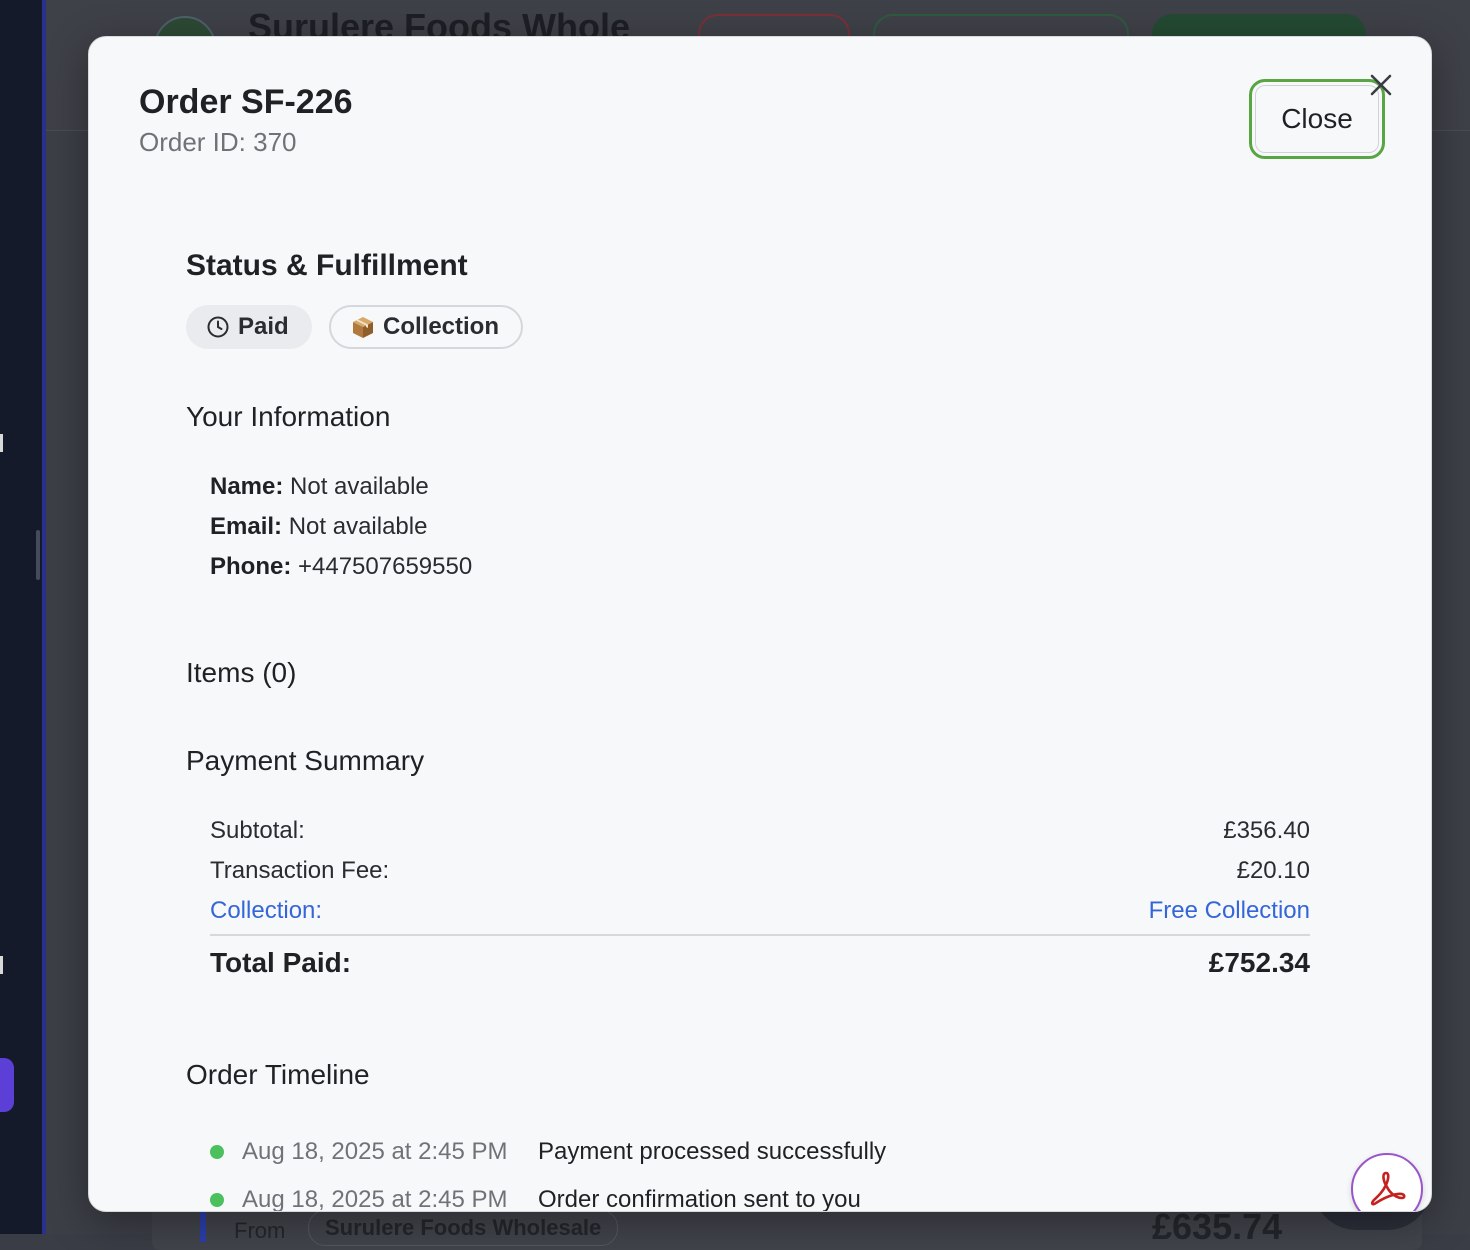 The height and width of the screenshot is (1250, 1470). What do you see at coordinates (218, 327) in the screenshot?
I see `clock-icon` at bounding box center [218, 327].